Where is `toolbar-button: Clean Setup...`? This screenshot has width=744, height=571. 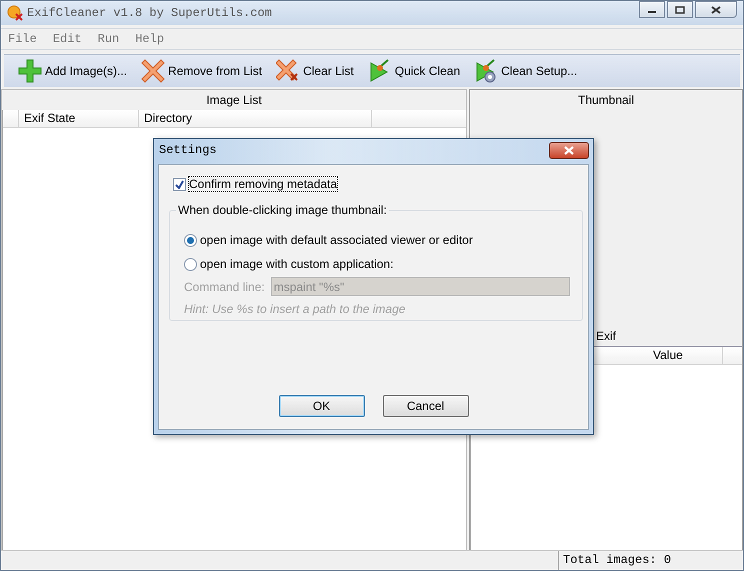 toolbar-button: Clean Setup... is located at coordinates (526, 71).